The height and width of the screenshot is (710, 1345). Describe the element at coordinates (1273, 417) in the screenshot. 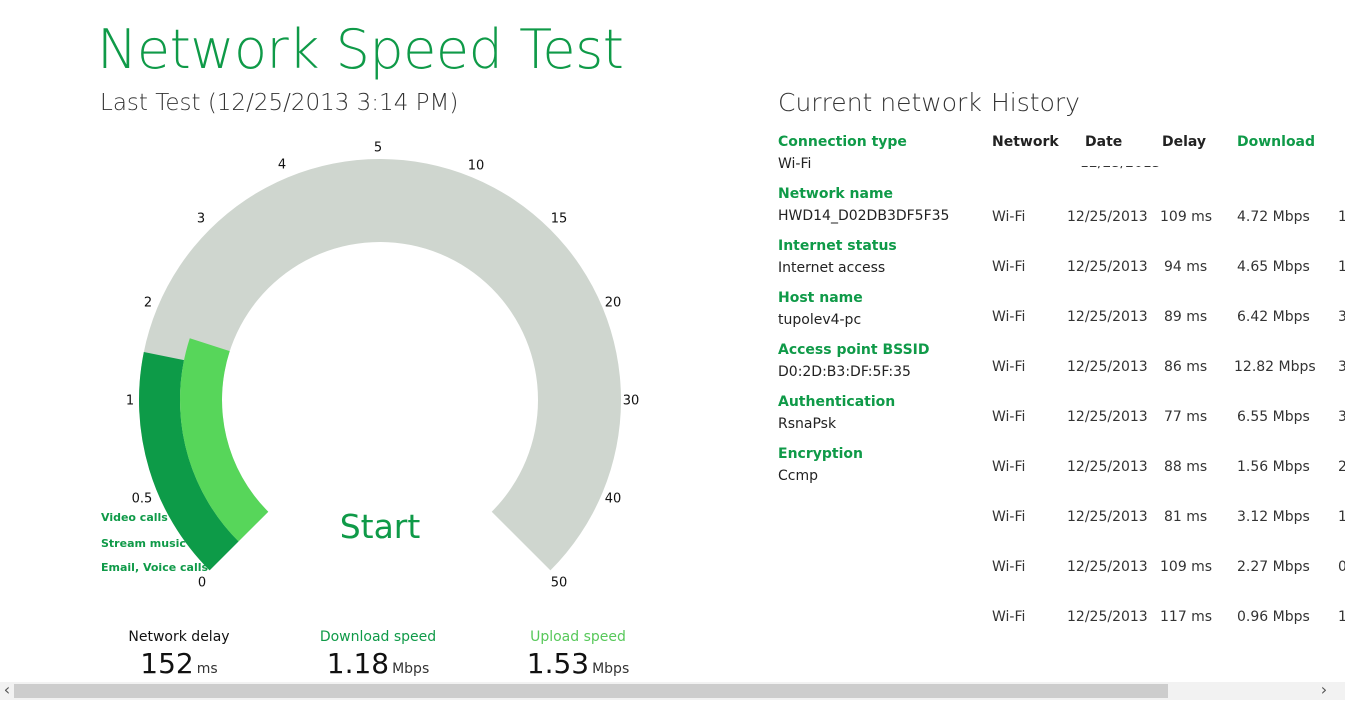

I see `history-cell-download: 6.55 Mbps` at that location.